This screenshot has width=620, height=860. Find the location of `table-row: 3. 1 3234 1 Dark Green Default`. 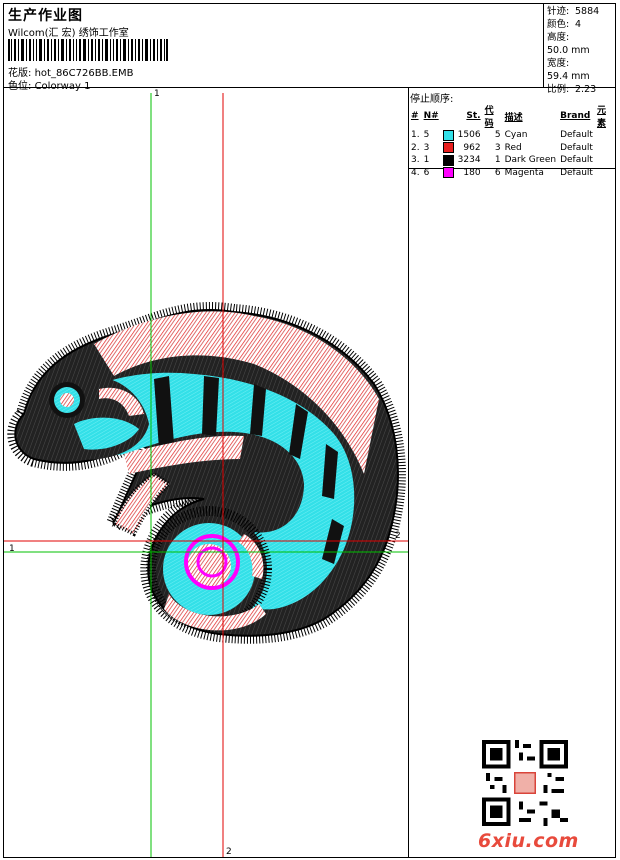

table-row: 3. 1 3234 1 Dark Green Default is located at coordinates (502, 160).